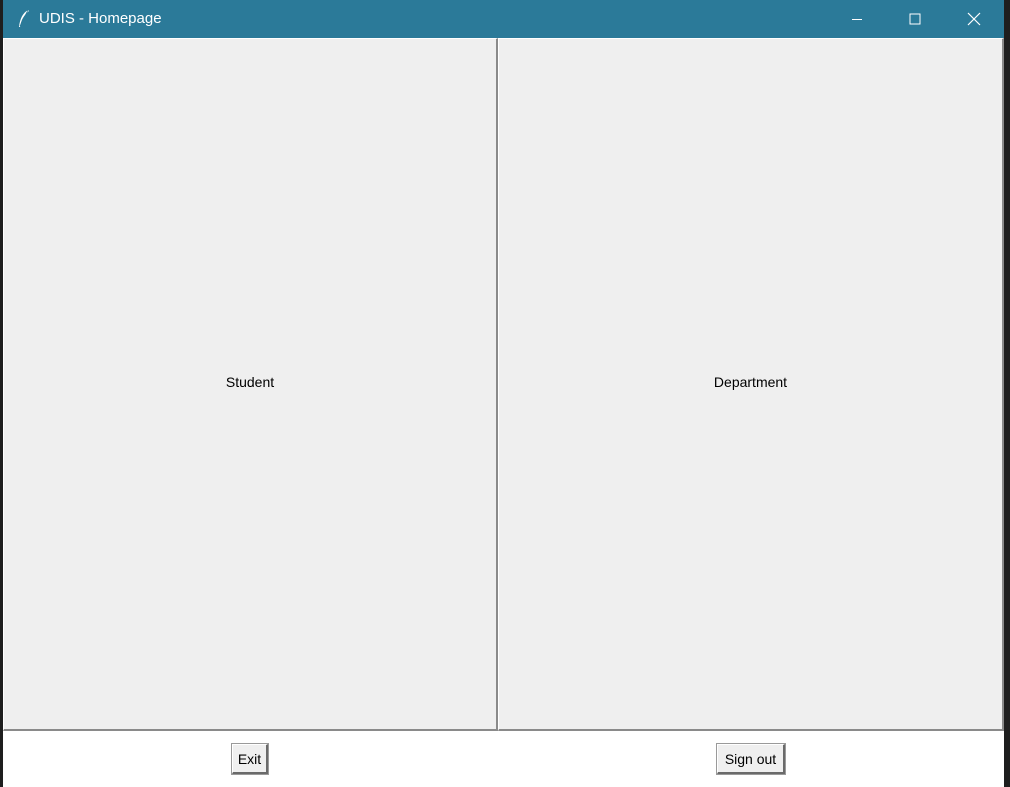  What do you see at coordinates (250, 759) in the screenshot?
I see `exit-button: Exit` at bounding box center [250, 759].